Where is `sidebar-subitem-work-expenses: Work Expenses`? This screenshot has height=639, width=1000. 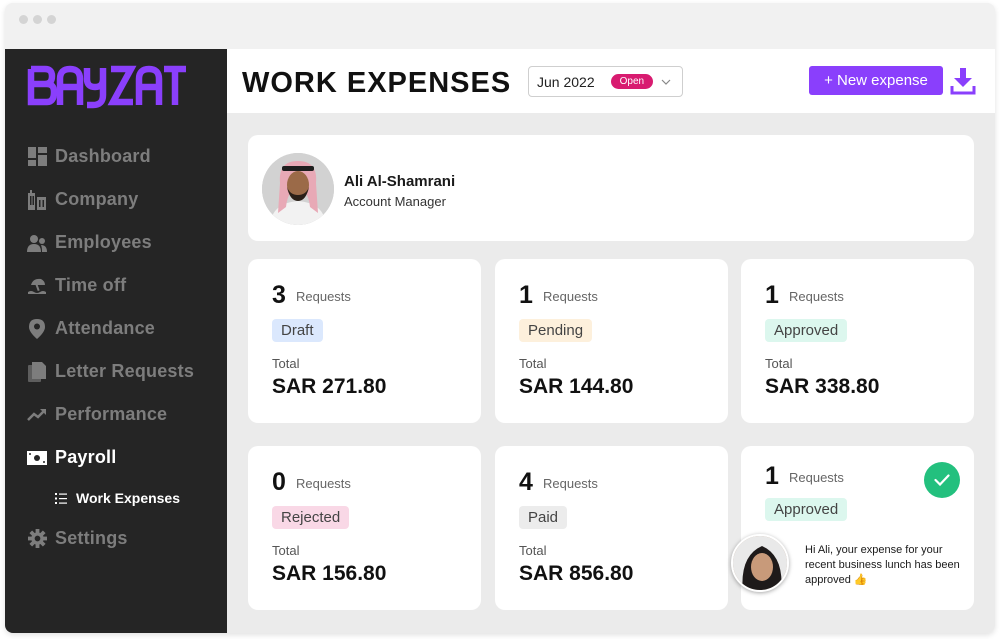 sidebar-subitem-work-expenses: Work Expenses is located at coordinates (127, 498).